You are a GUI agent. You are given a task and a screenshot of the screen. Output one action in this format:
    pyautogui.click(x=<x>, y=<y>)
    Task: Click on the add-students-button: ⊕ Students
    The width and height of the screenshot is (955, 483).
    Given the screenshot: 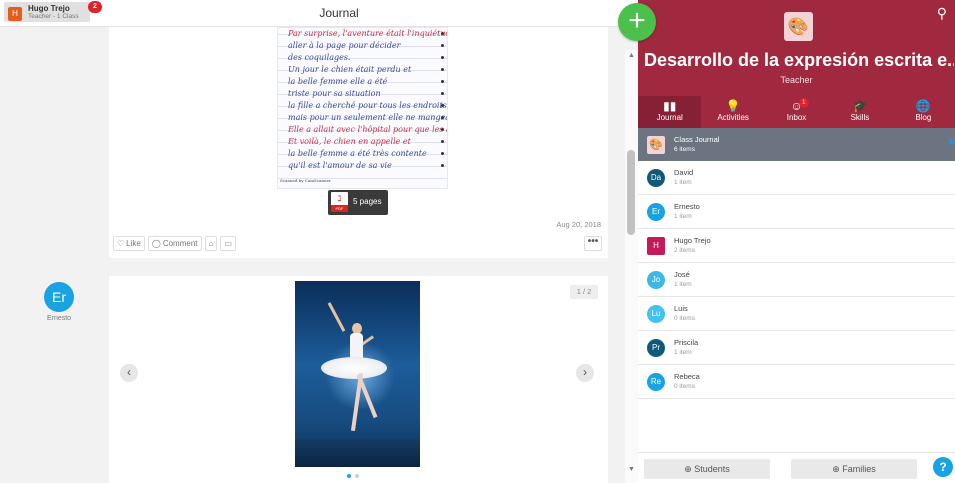 What is the action you would take?
    pyautogui.click(x=707, y=469)
    